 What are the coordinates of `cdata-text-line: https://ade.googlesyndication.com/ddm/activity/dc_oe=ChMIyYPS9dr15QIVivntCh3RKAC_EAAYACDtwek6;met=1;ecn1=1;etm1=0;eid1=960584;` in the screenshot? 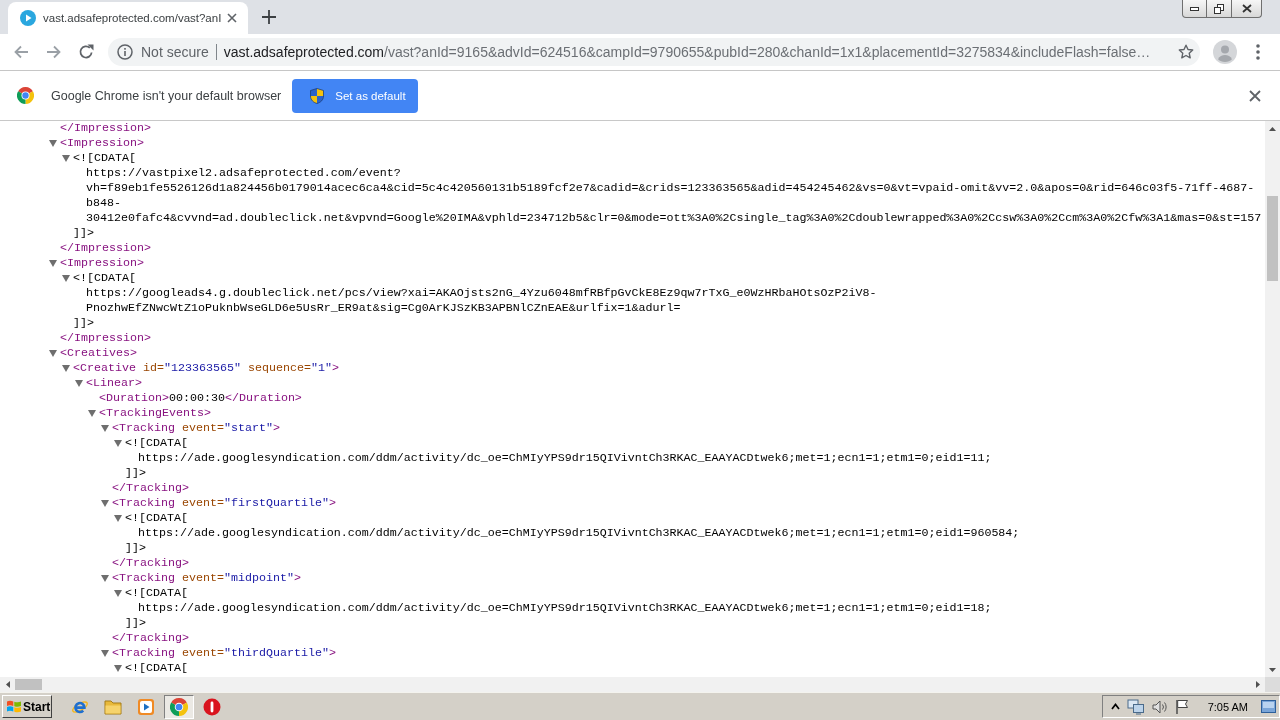 It's located at (579, 533).